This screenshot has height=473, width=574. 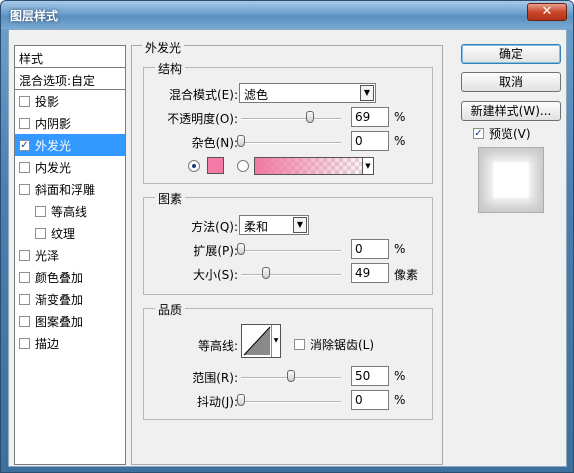 I want to click on style-list-item: 光泽, so click(x=70, y=255).